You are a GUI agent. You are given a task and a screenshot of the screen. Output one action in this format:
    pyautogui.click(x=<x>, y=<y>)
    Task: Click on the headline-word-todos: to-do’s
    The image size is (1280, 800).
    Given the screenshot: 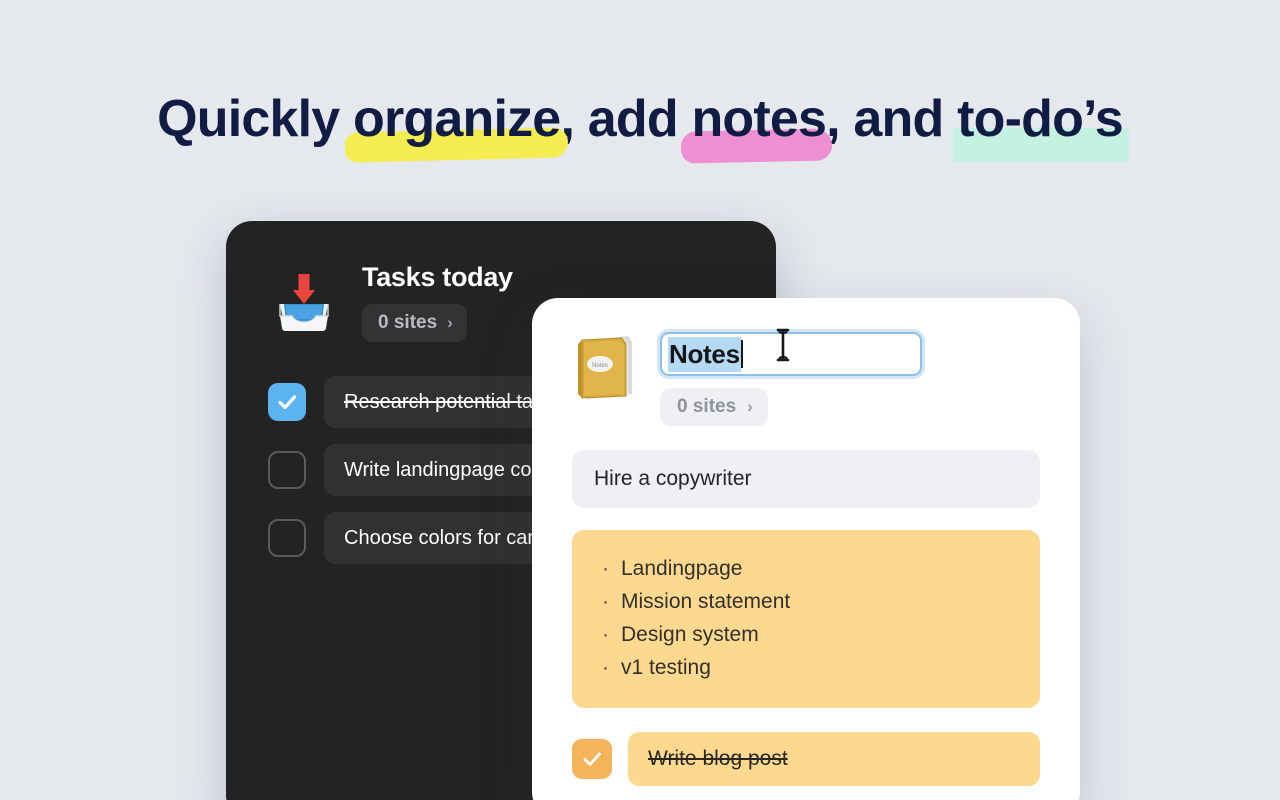 What is the action you would take?
    pyautogui.click(x=1040, y=119)
    